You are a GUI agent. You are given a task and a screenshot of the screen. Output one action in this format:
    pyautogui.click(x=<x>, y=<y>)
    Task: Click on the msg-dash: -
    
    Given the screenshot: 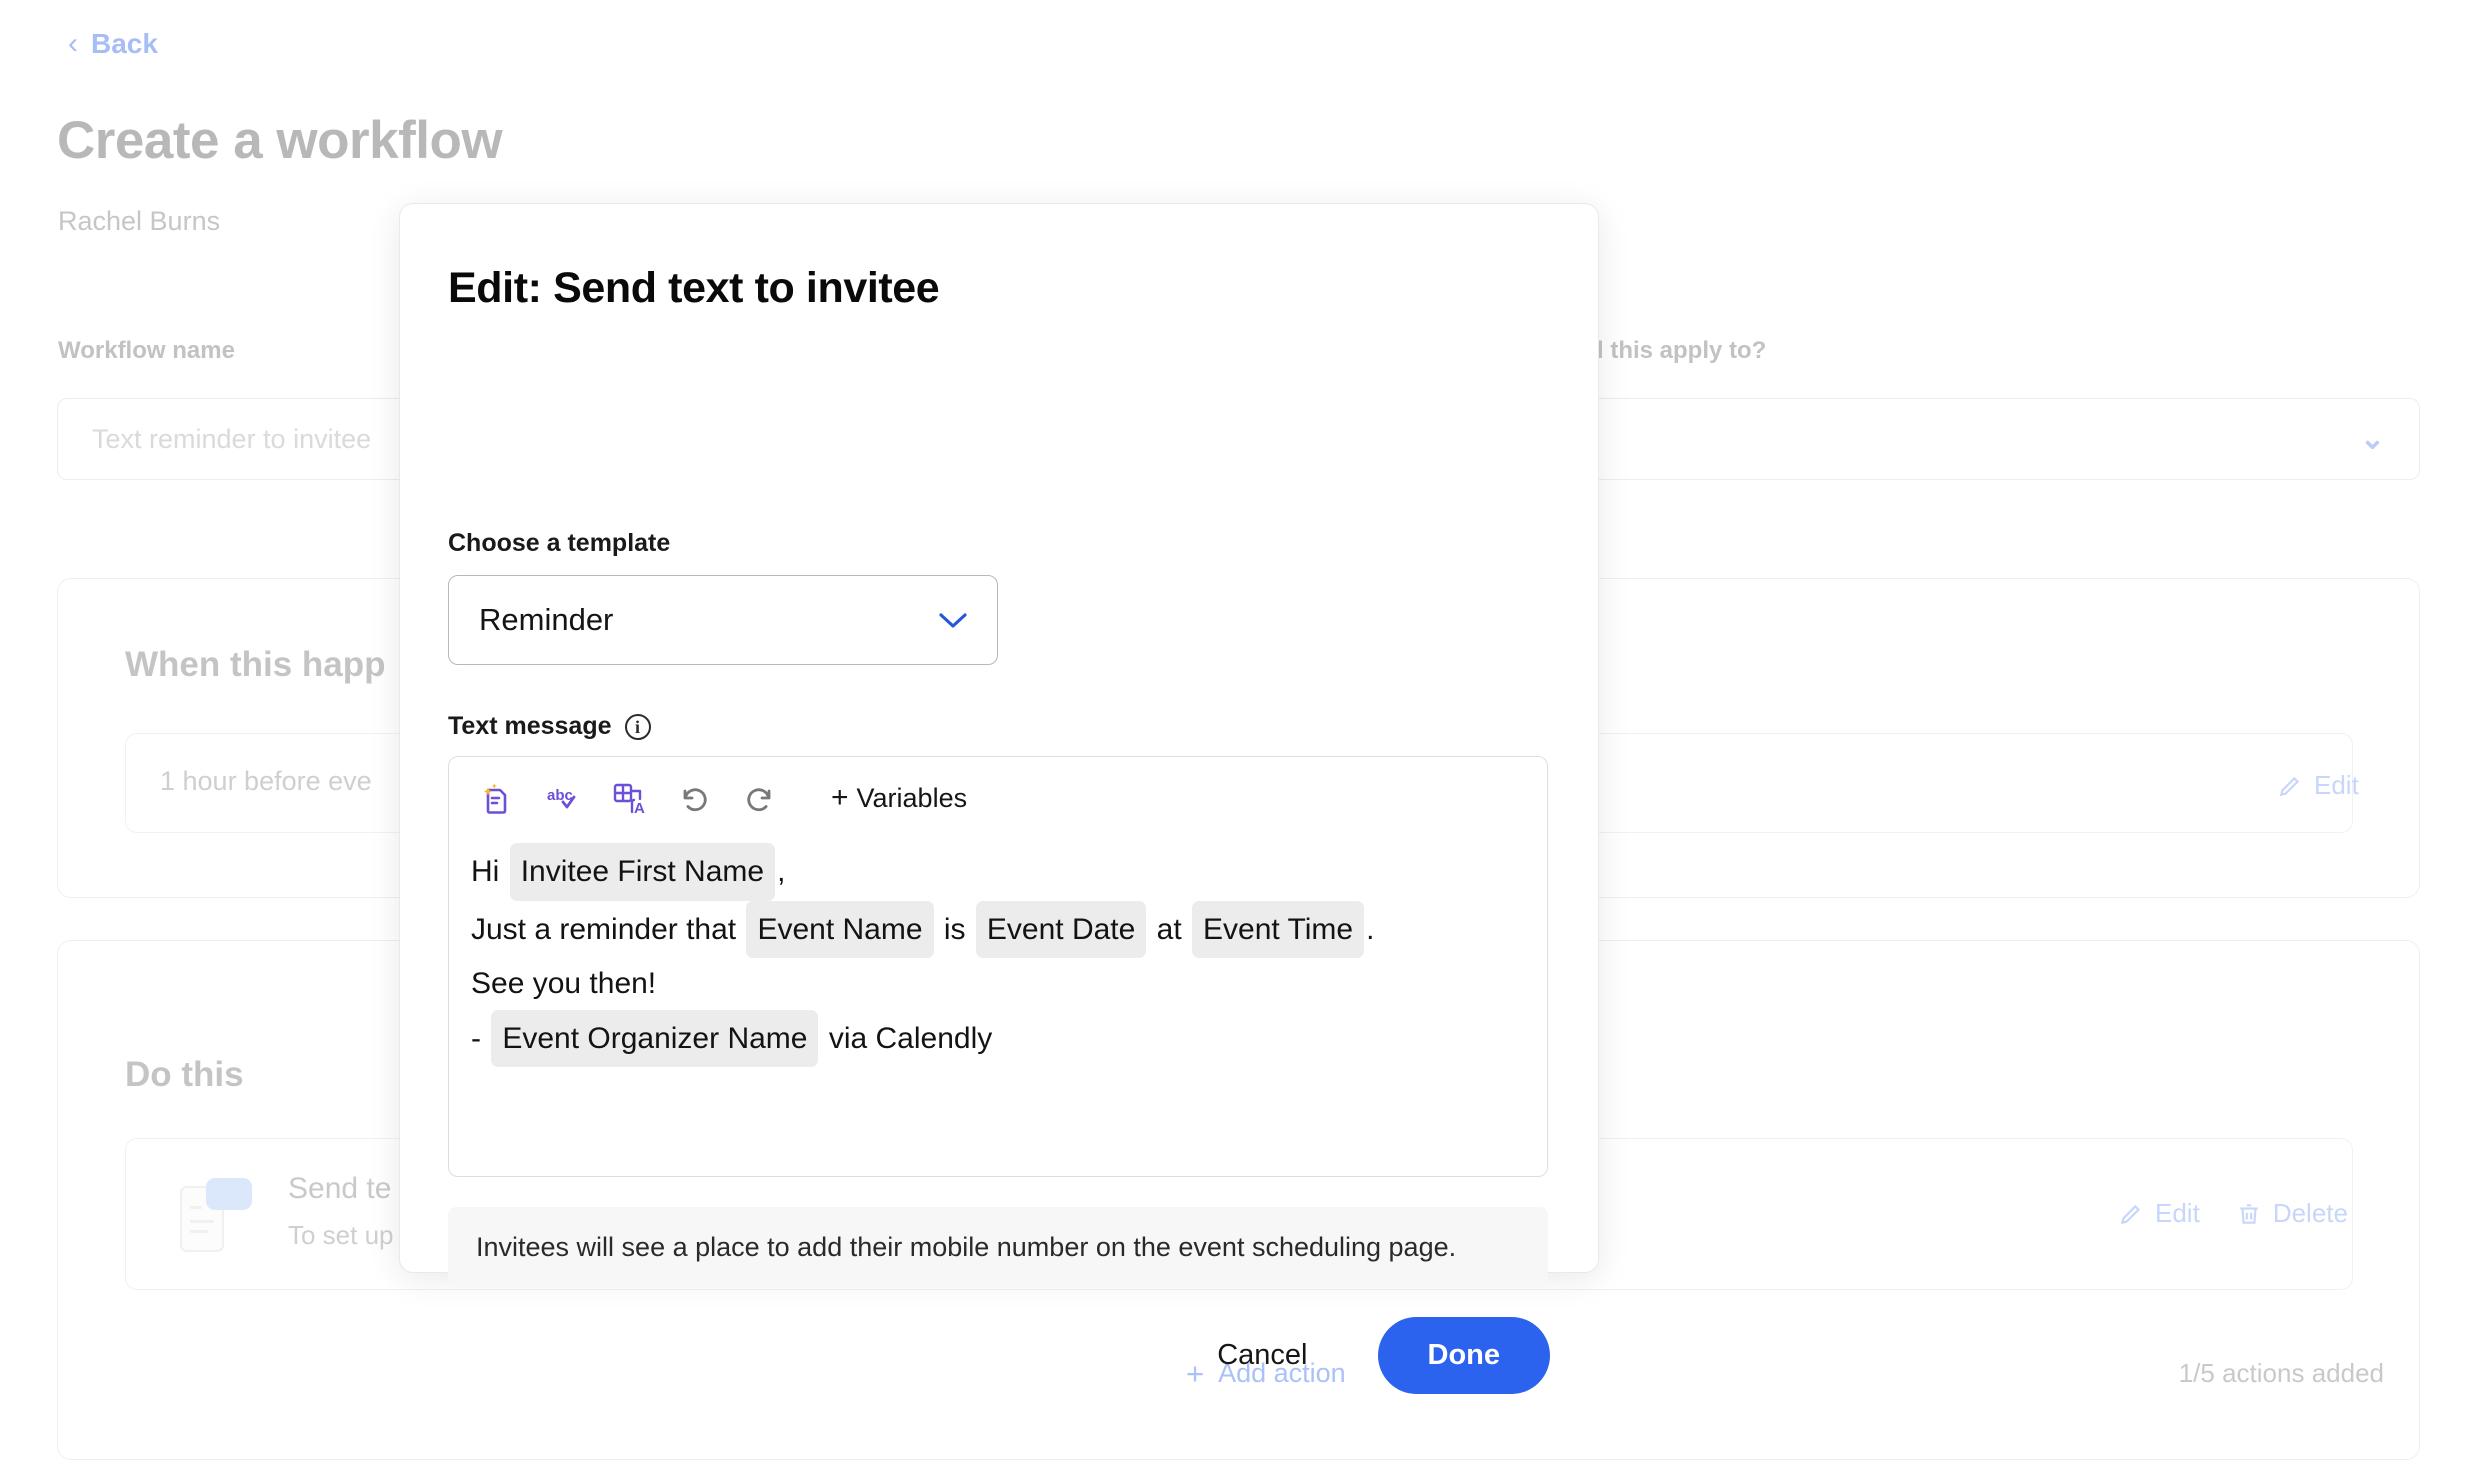 What is the action you would take?
    pyautogui.click(x=476, y=1038)
    